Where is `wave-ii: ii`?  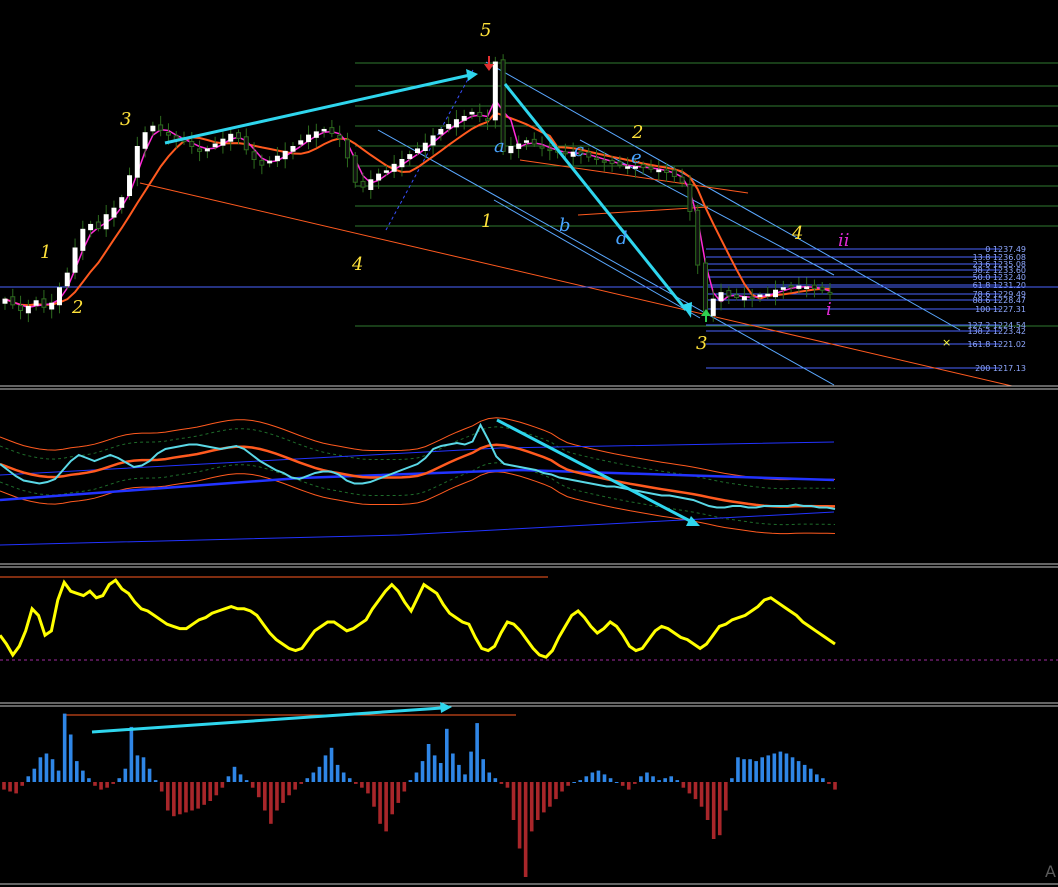 wave-ii: ii is located at coordinates (844, 240).